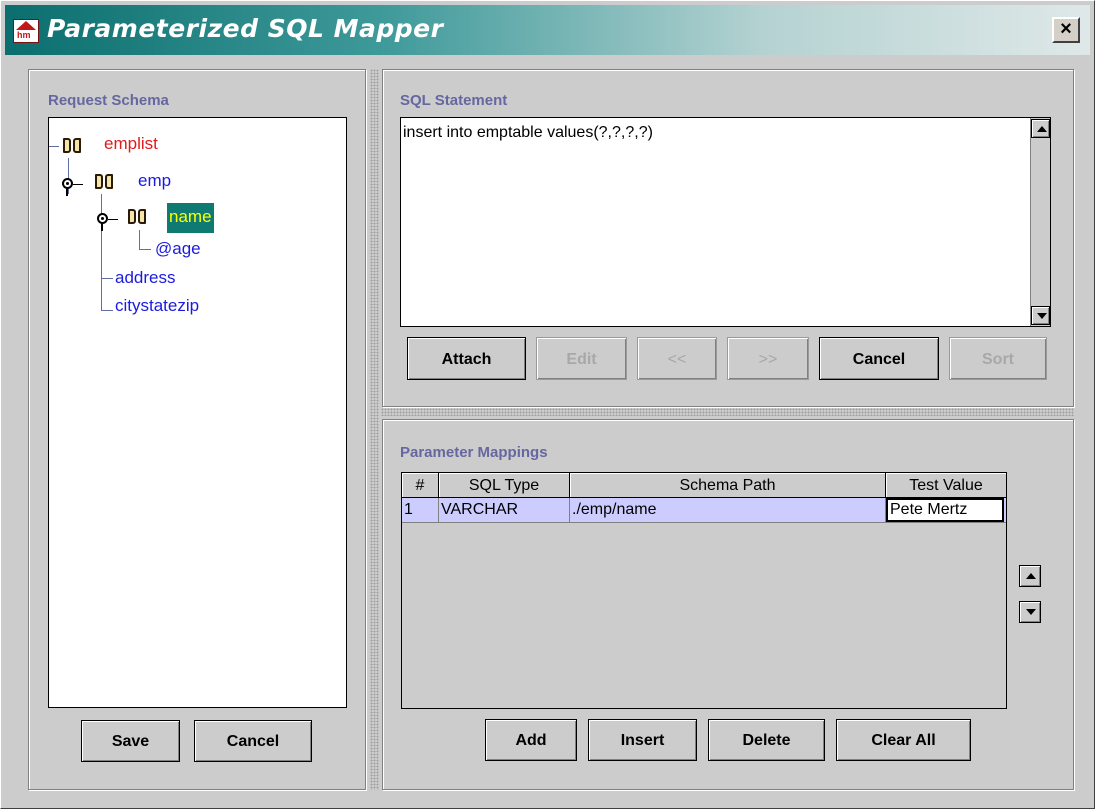  I want to click on move-up-button, so click(1030, 576).